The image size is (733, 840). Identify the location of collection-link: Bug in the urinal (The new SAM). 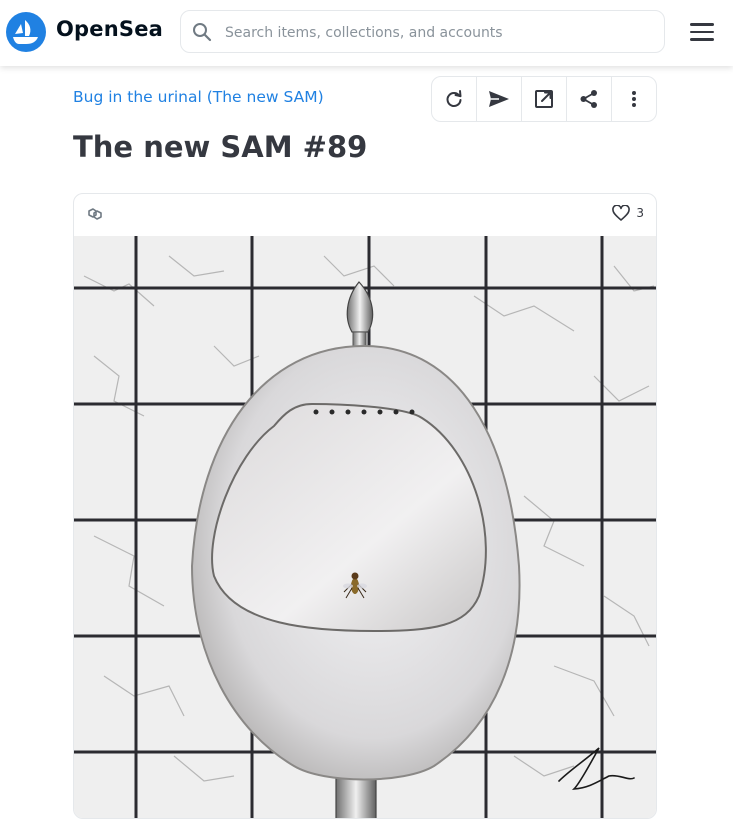
(198, 97).